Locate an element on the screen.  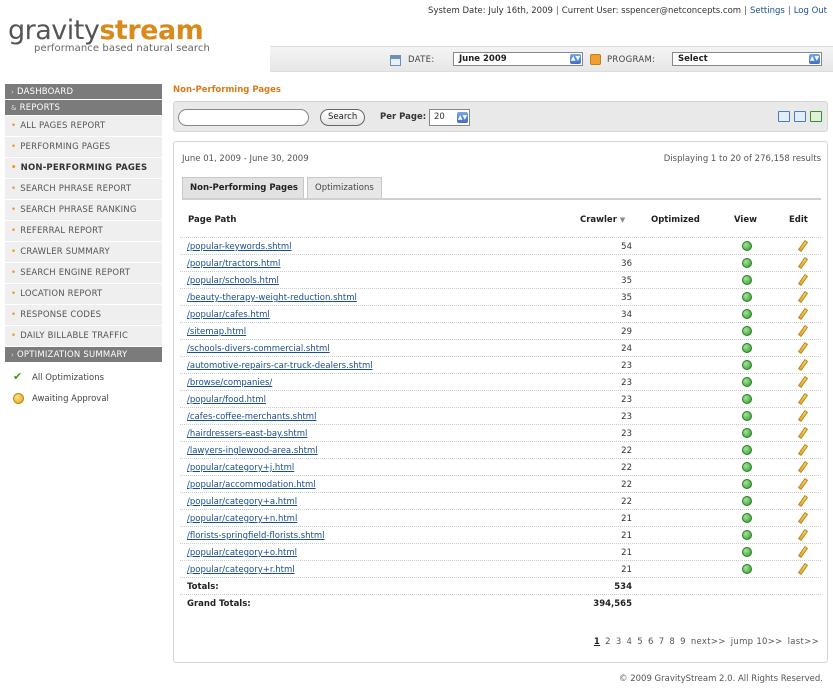
sidebar-item-search-phrase-report: • SEARCH PHRASE REPORT is located at coordinates (83, 189).